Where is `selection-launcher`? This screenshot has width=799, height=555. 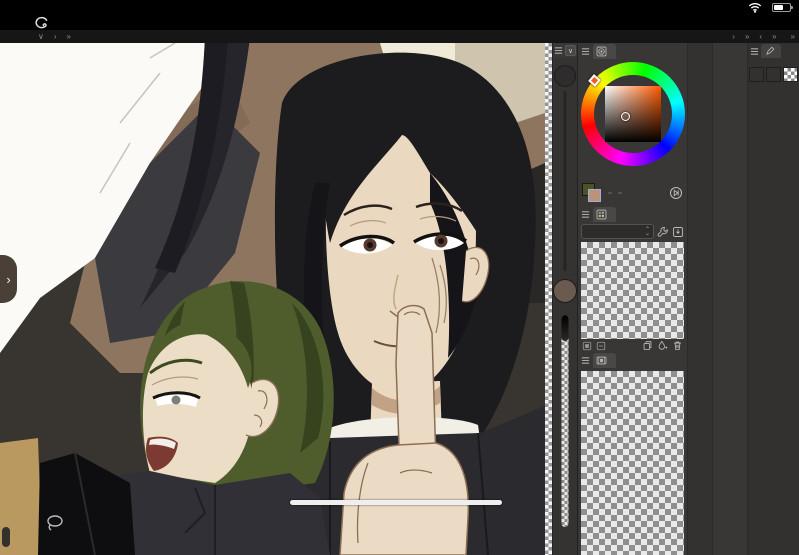 selection-launcher is located at coordinates (6, 537).